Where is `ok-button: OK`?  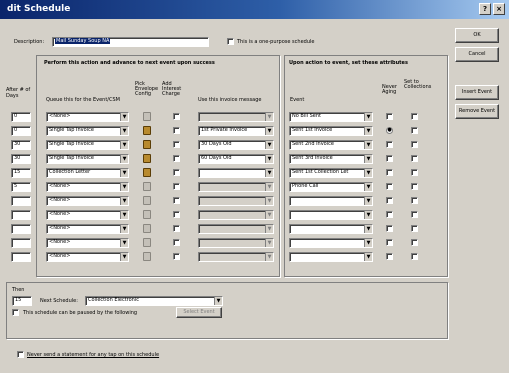
ok-button: OK is located at coordinates (477, 35).